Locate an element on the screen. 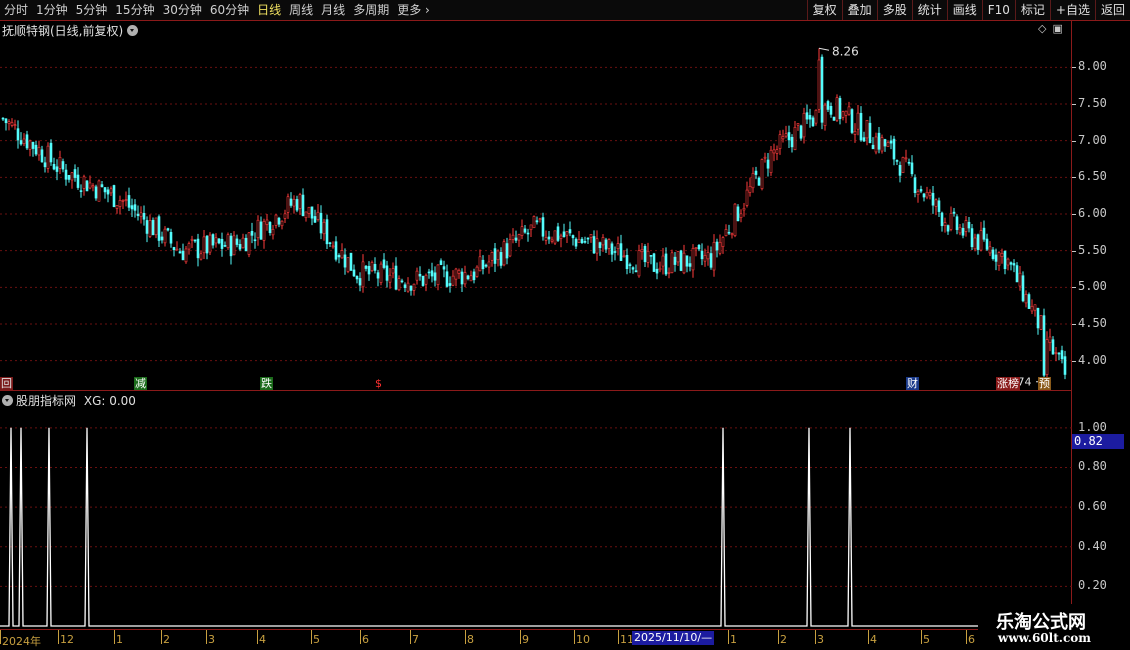 The height and width of the screenshot is (650, 1130). event-tag-4: 财 is located at coordinates (912, 383).